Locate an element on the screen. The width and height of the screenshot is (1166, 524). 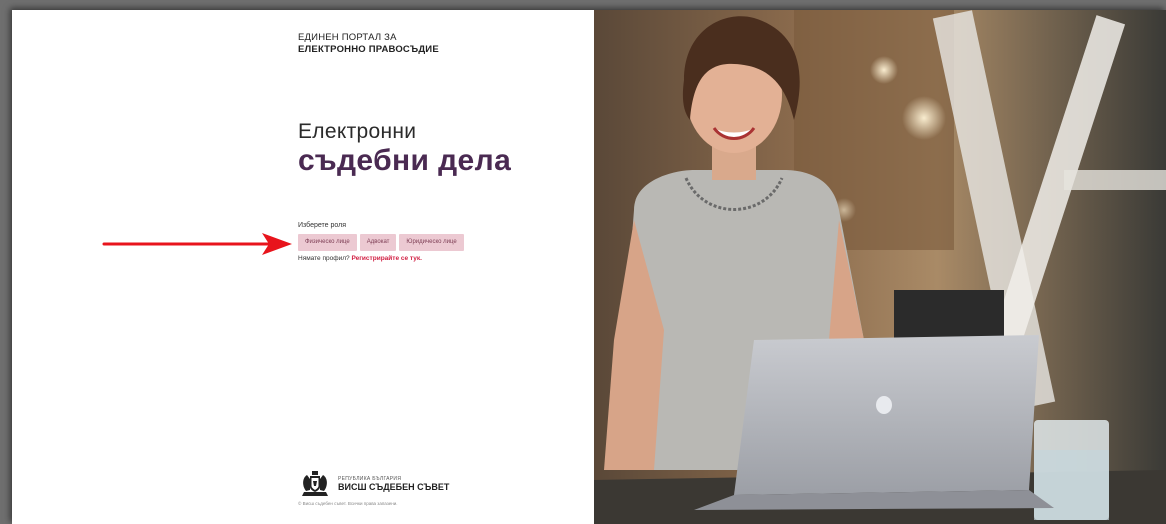
register-text: Нямате профил? is located at coordinates (324, 258).